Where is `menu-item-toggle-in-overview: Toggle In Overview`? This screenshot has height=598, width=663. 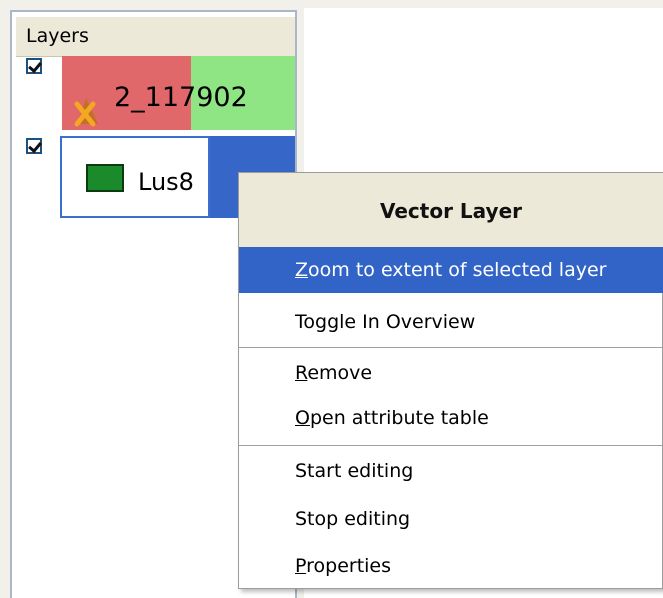
menu-item-toggle-in-overview: Toggle In Overview is located at coordinates (451, 322).